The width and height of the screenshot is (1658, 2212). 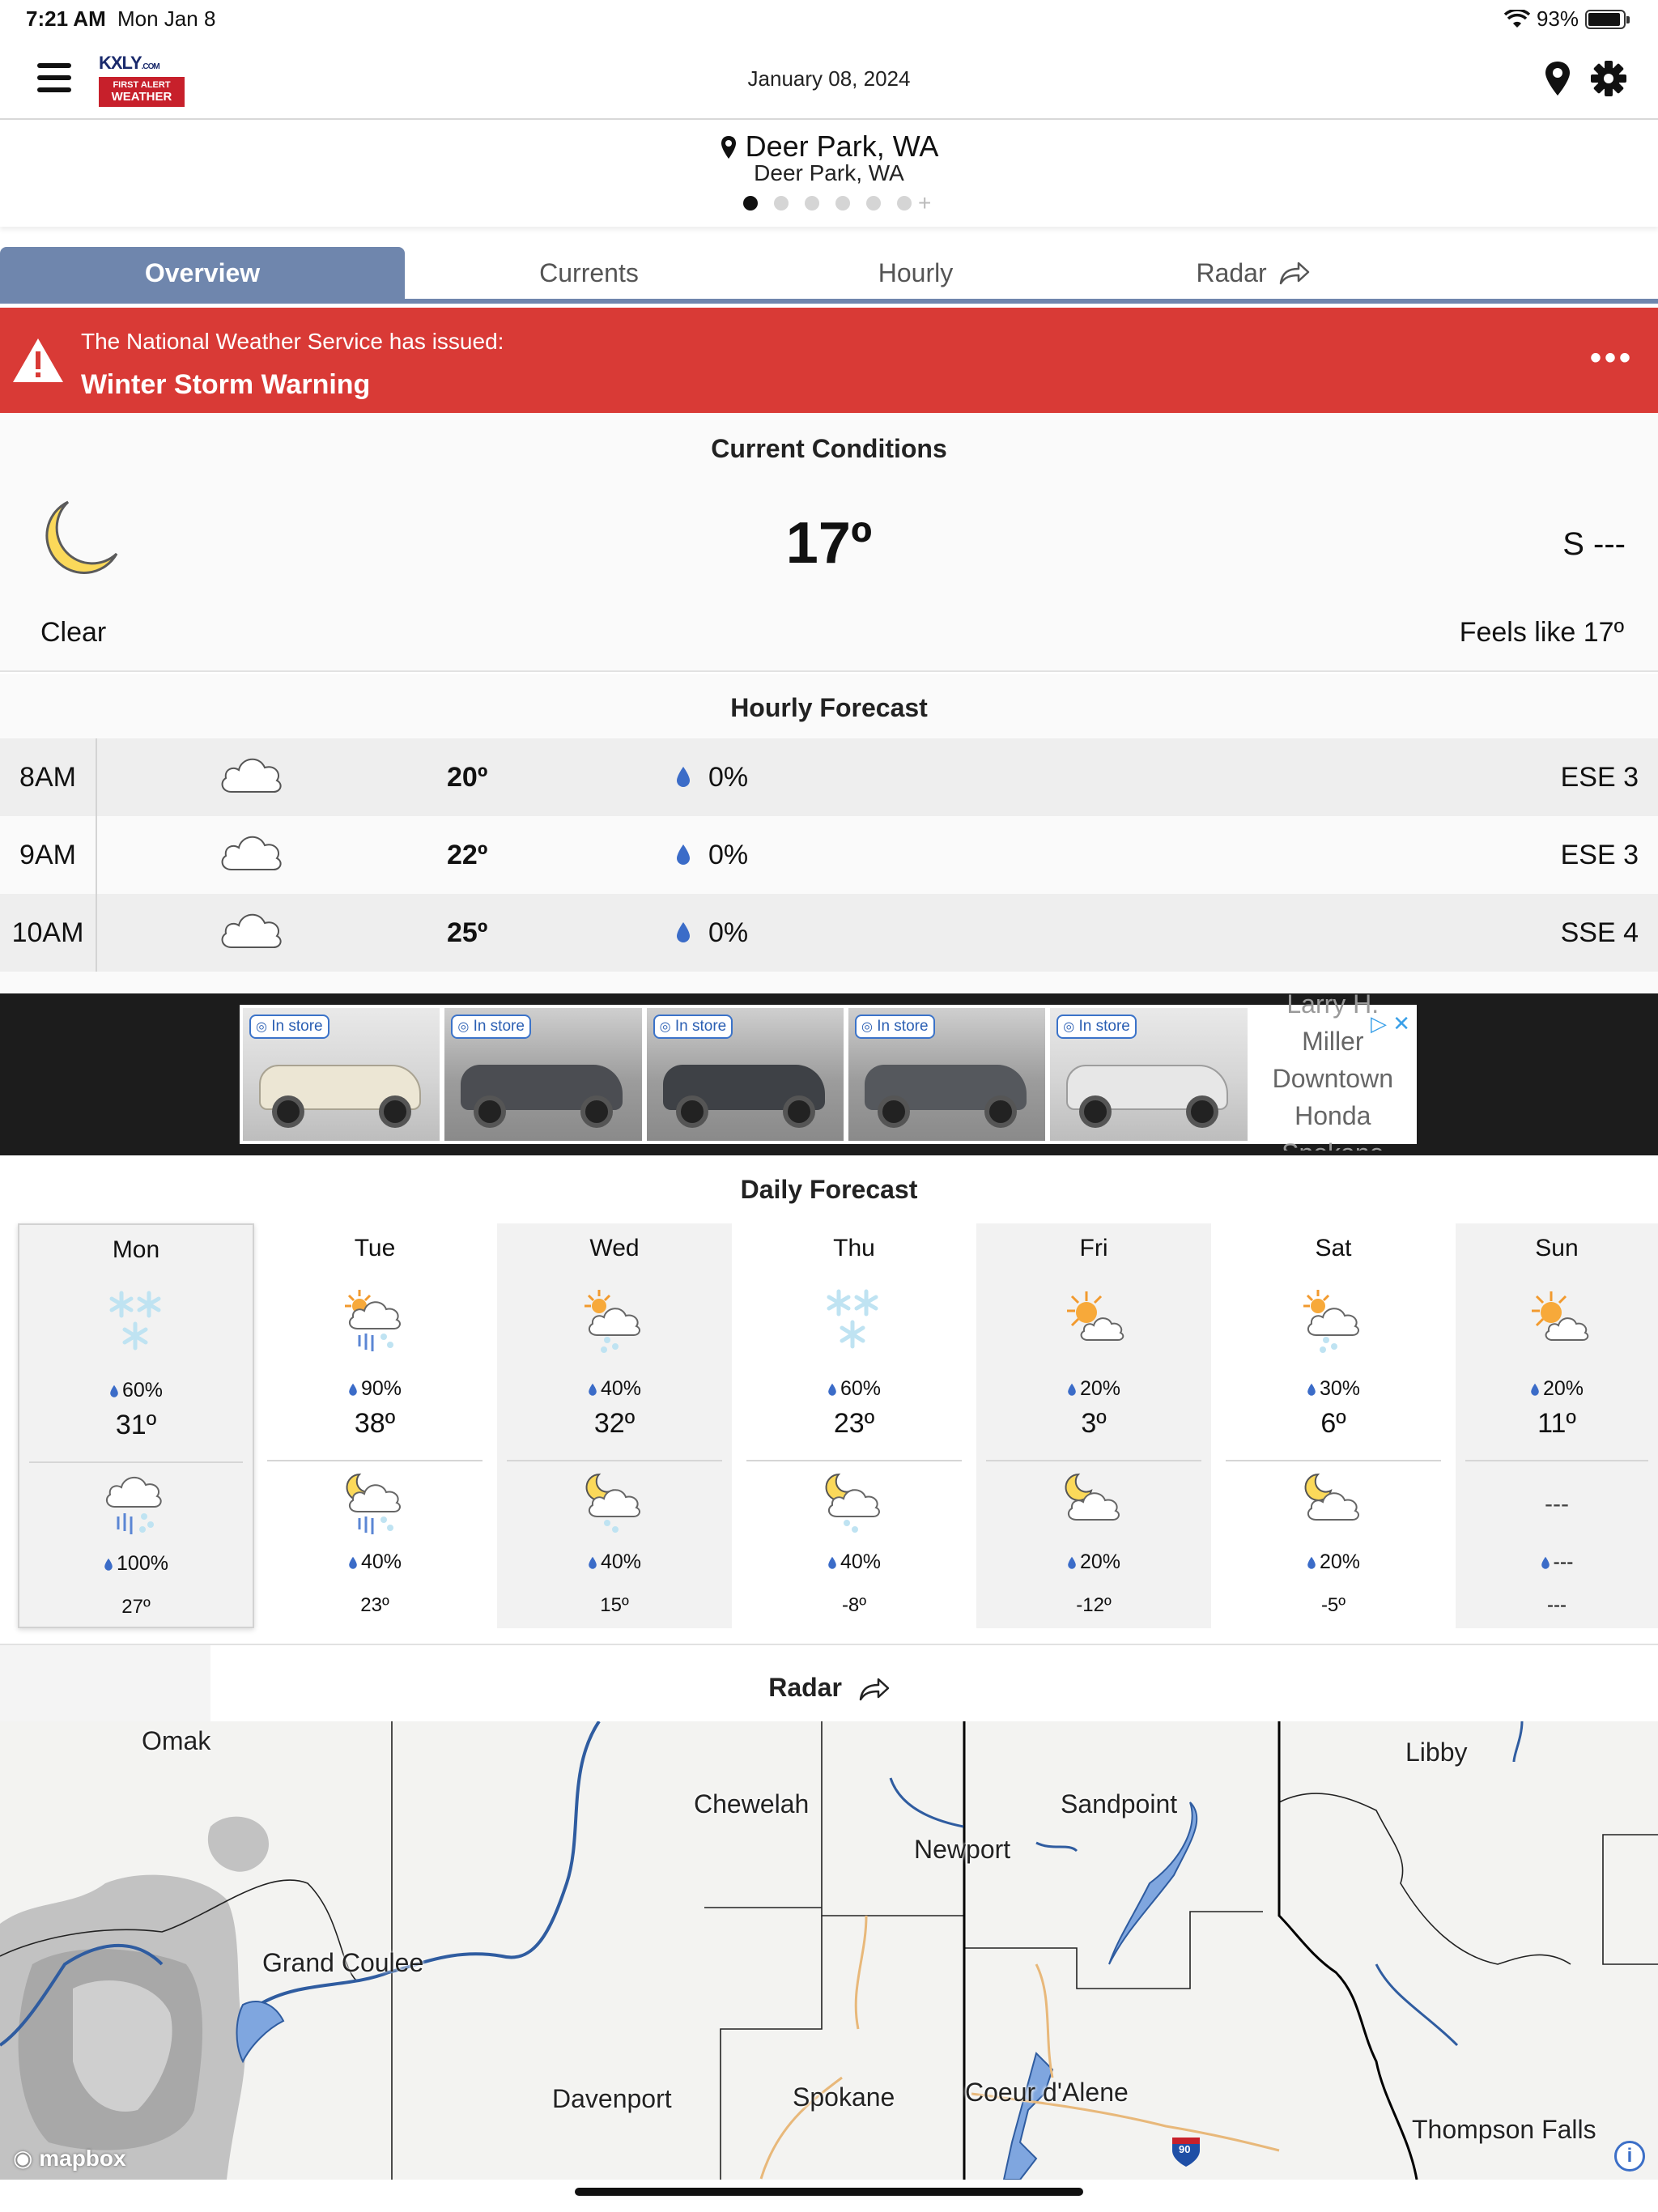 What do you see at coordinates (1333, 1605) in the screenshot?
I see `day-low: -5º` at bounding box center [1333, 1605].